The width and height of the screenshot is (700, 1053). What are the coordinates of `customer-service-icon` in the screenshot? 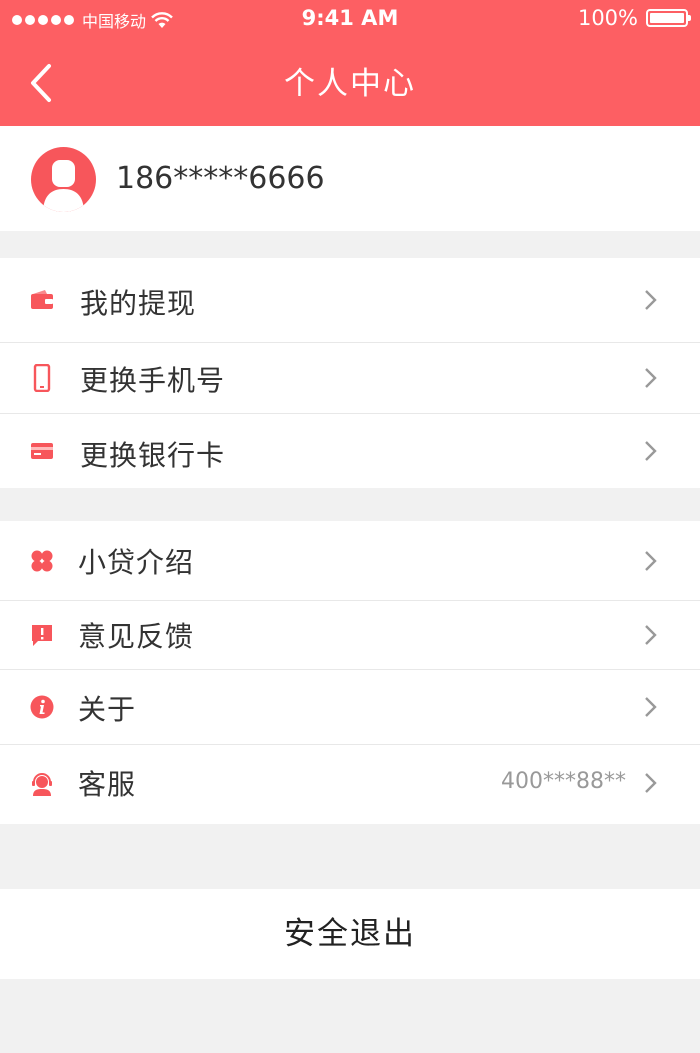 It's located at (42, 784).